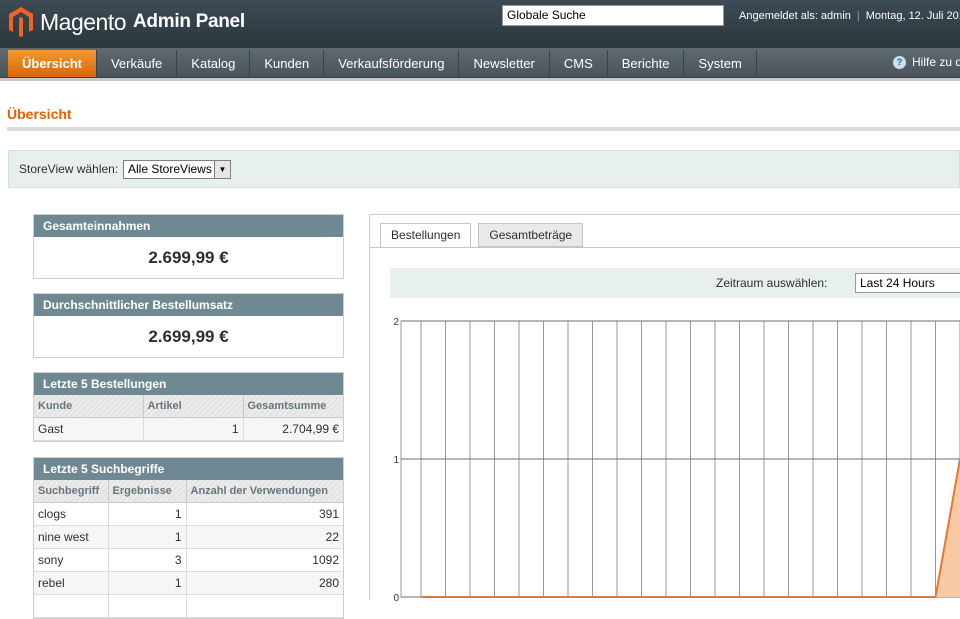  I want to click on search-term: clogs, so click(71, 514).